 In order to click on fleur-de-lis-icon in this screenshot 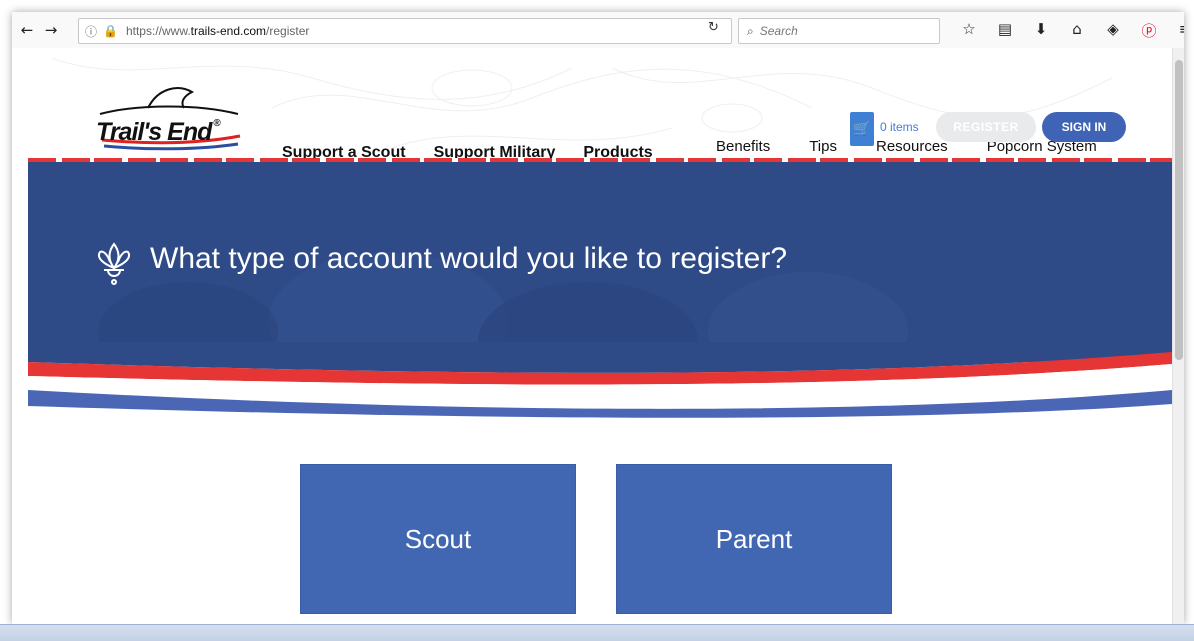, I will do `click(114, 263)`.